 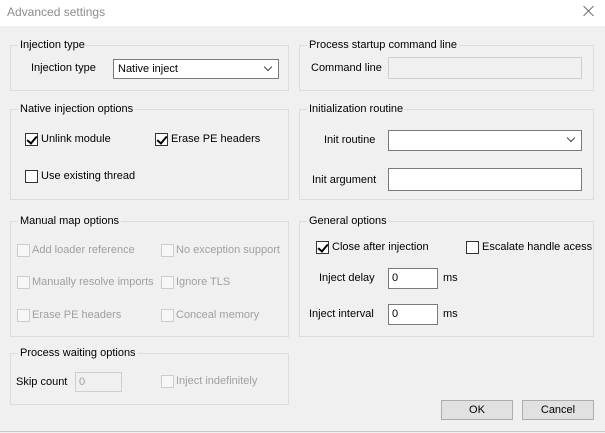 What do you see at coordinates (83, 250) in the screenshot?
I see `add-loader-reference-label: Add loader reference` at bounding box center [83, 250].